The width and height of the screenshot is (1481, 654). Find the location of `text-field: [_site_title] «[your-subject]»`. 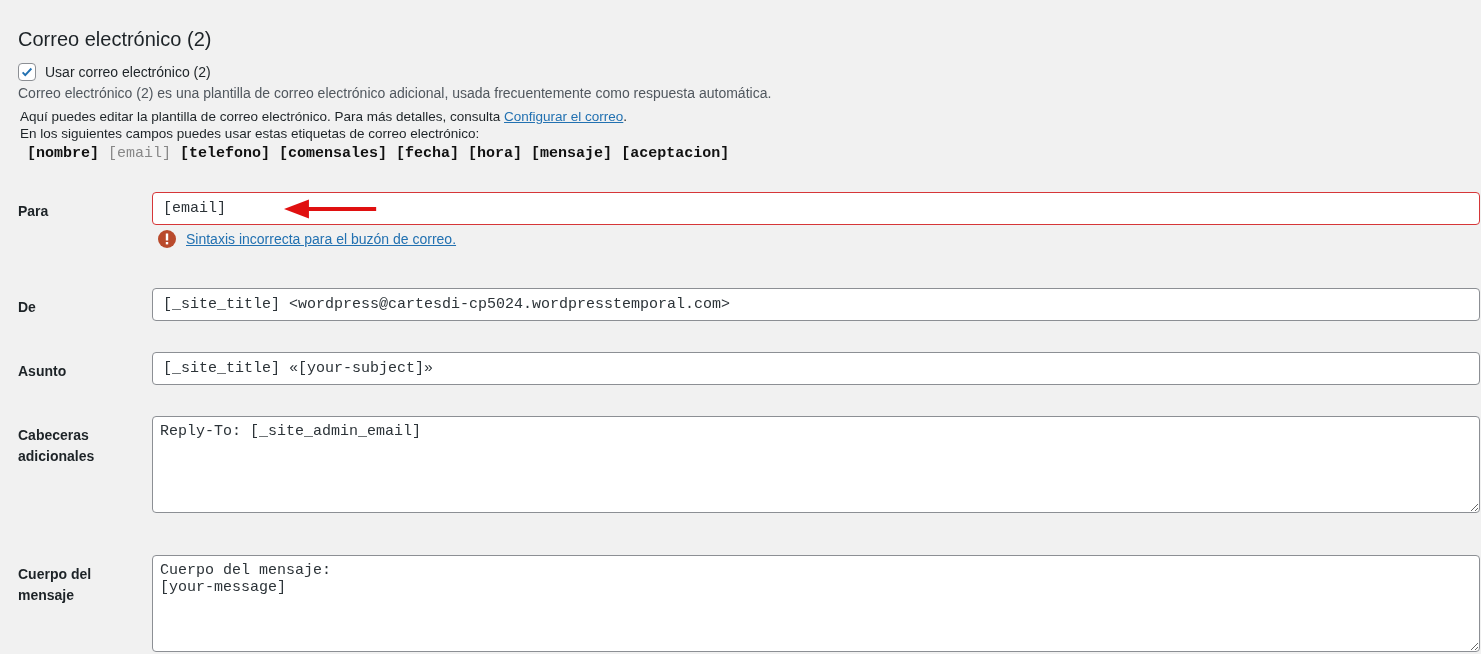

text-field: [_site_title] «[your-subject]» is located at coordinates (816, 368).